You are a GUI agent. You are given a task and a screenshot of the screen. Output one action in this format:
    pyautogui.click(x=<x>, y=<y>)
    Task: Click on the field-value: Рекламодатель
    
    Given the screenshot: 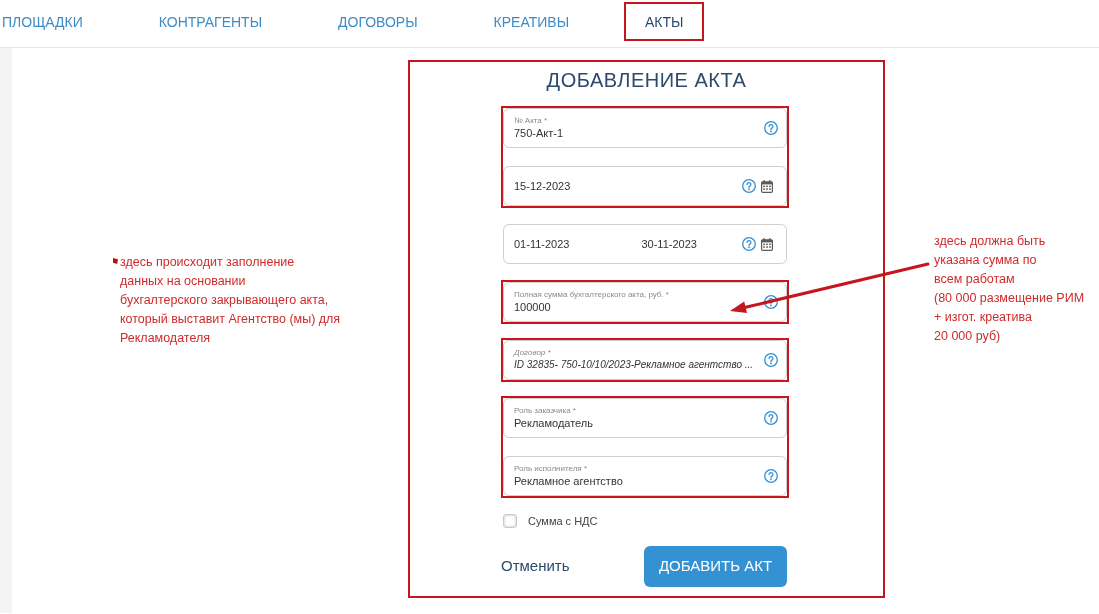 What is the action you would take?
    pyautogui.click(x=553, y=423)
    